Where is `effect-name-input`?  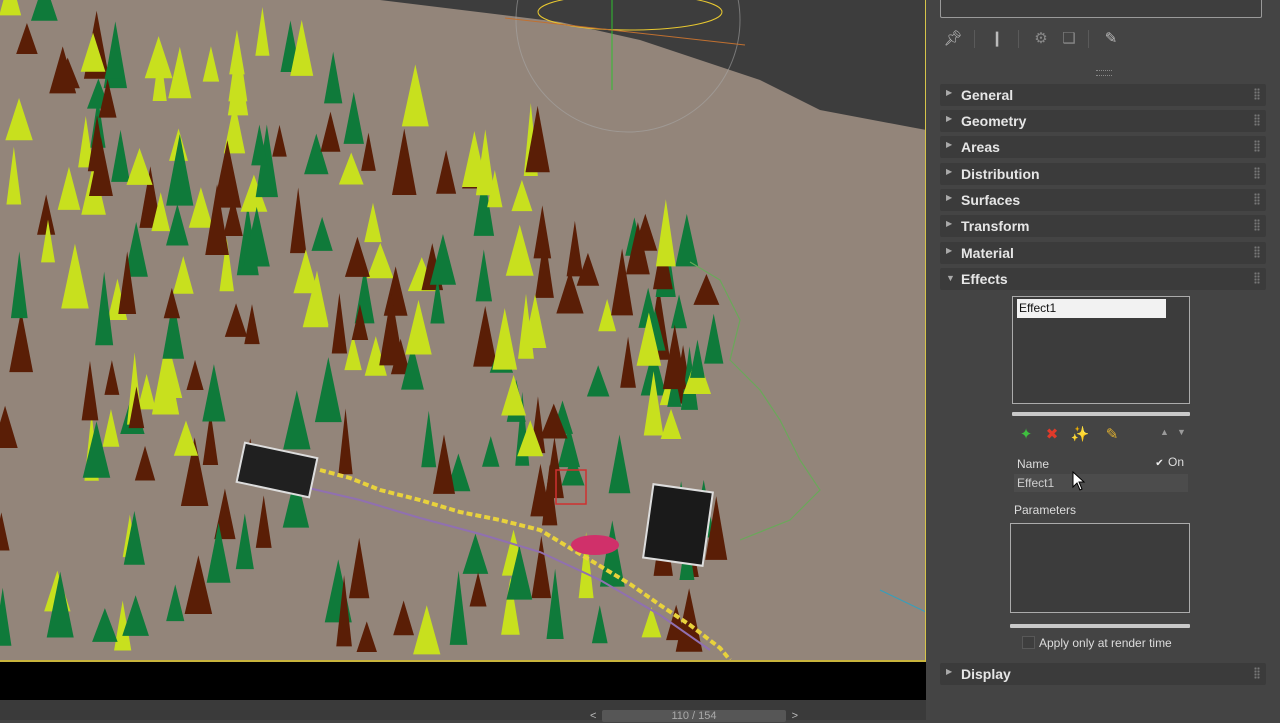
effect-name-input is located at coordinates (1101, 483).